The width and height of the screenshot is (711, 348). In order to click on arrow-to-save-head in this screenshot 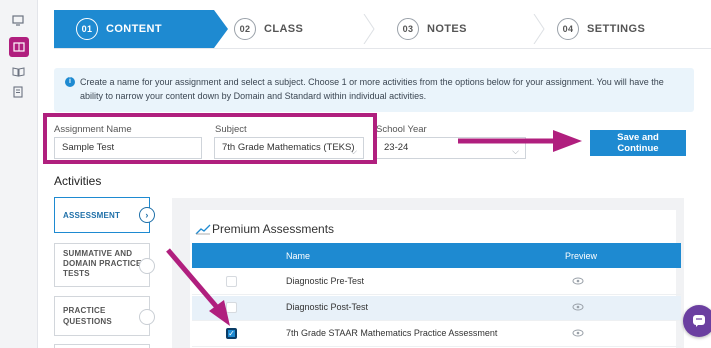, I will do `click(567, 141)`.